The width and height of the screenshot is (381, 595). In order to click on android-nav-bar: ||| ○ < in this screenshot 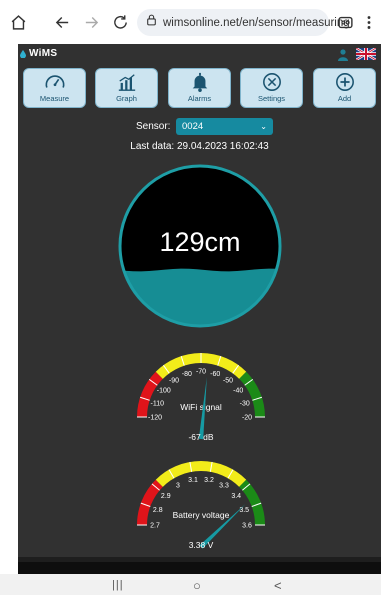, I will do `click(190, 584)`.